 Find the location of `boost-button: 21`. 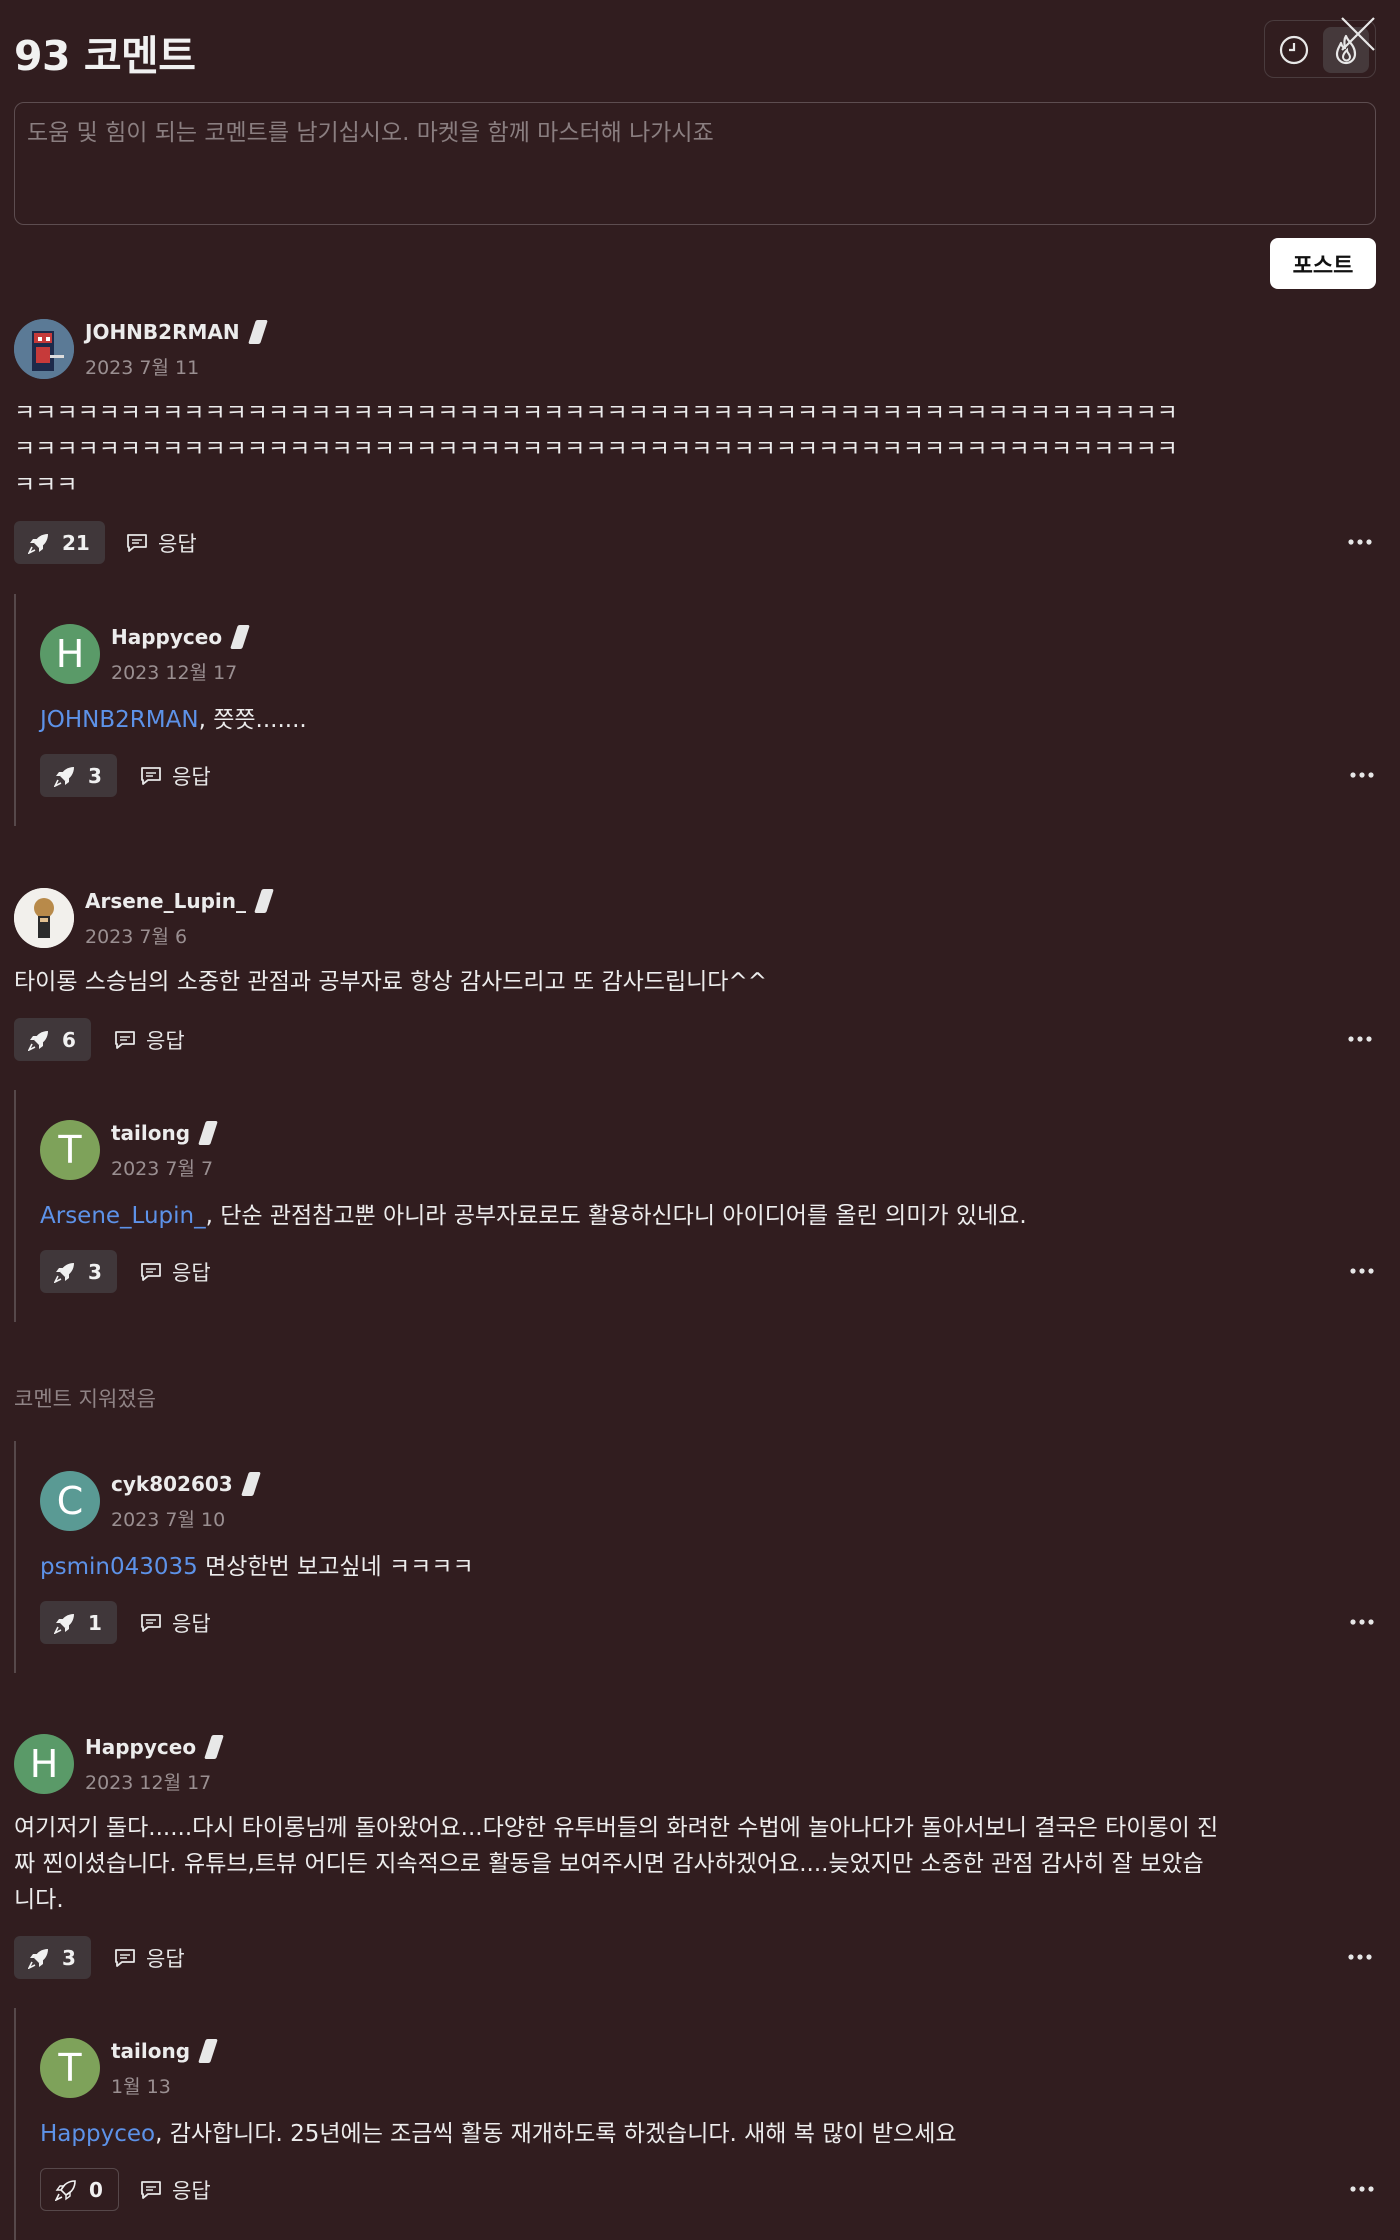

boost-button: 21 is located at coordinates (59, 542).